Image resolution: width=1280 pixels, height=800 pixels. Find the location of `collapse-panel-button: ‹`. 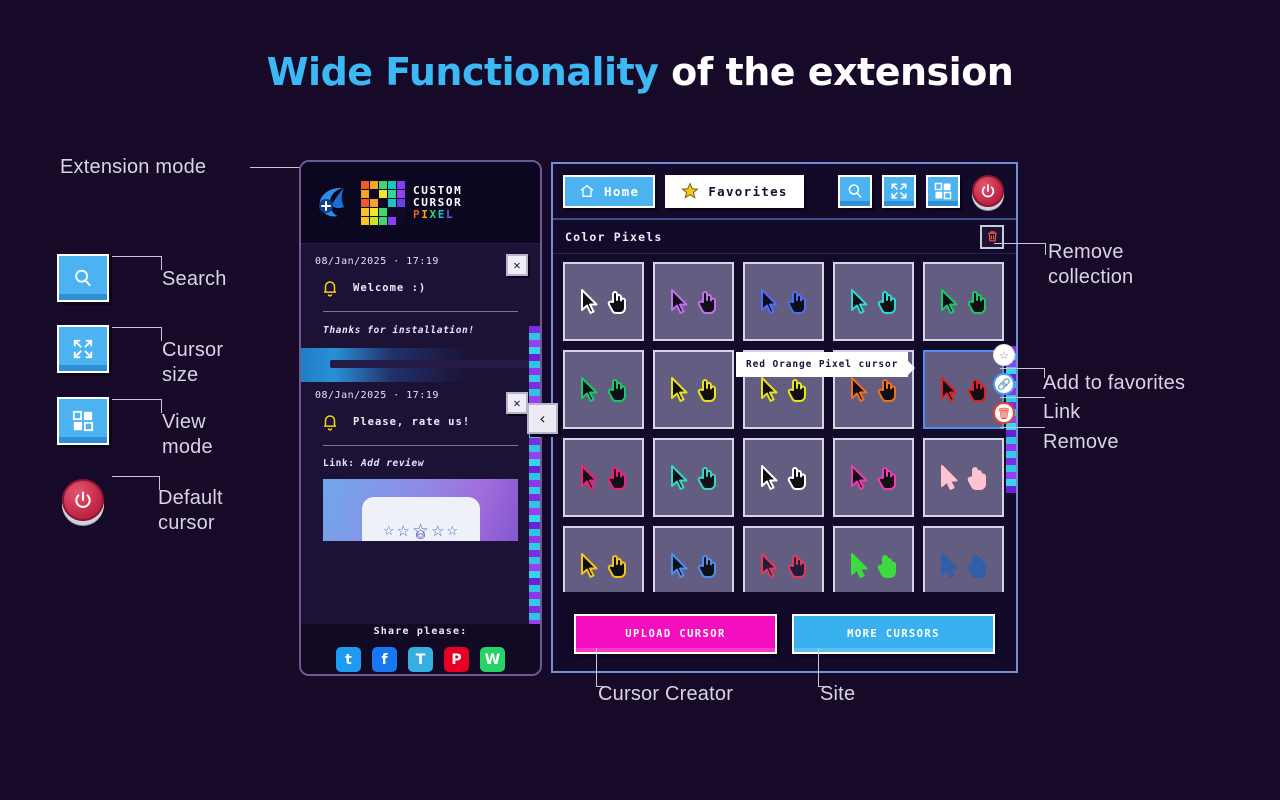

collapse-panel-button: ‹ is located at coordinates (542, 418).